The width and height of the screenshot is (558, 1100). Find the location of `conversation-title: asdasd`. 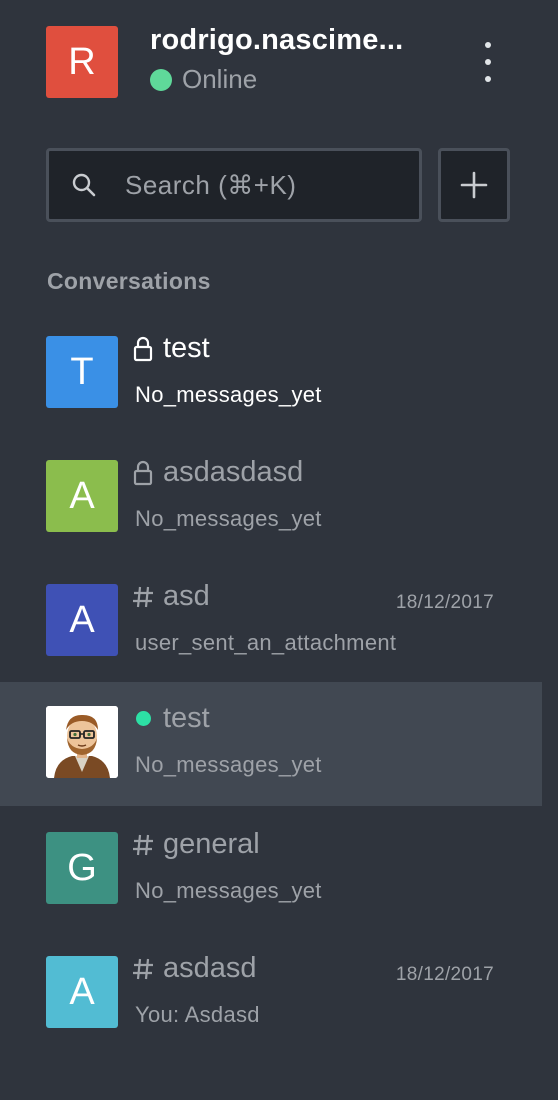

conversation-title: asdasd is located at coordinates (194, 968).